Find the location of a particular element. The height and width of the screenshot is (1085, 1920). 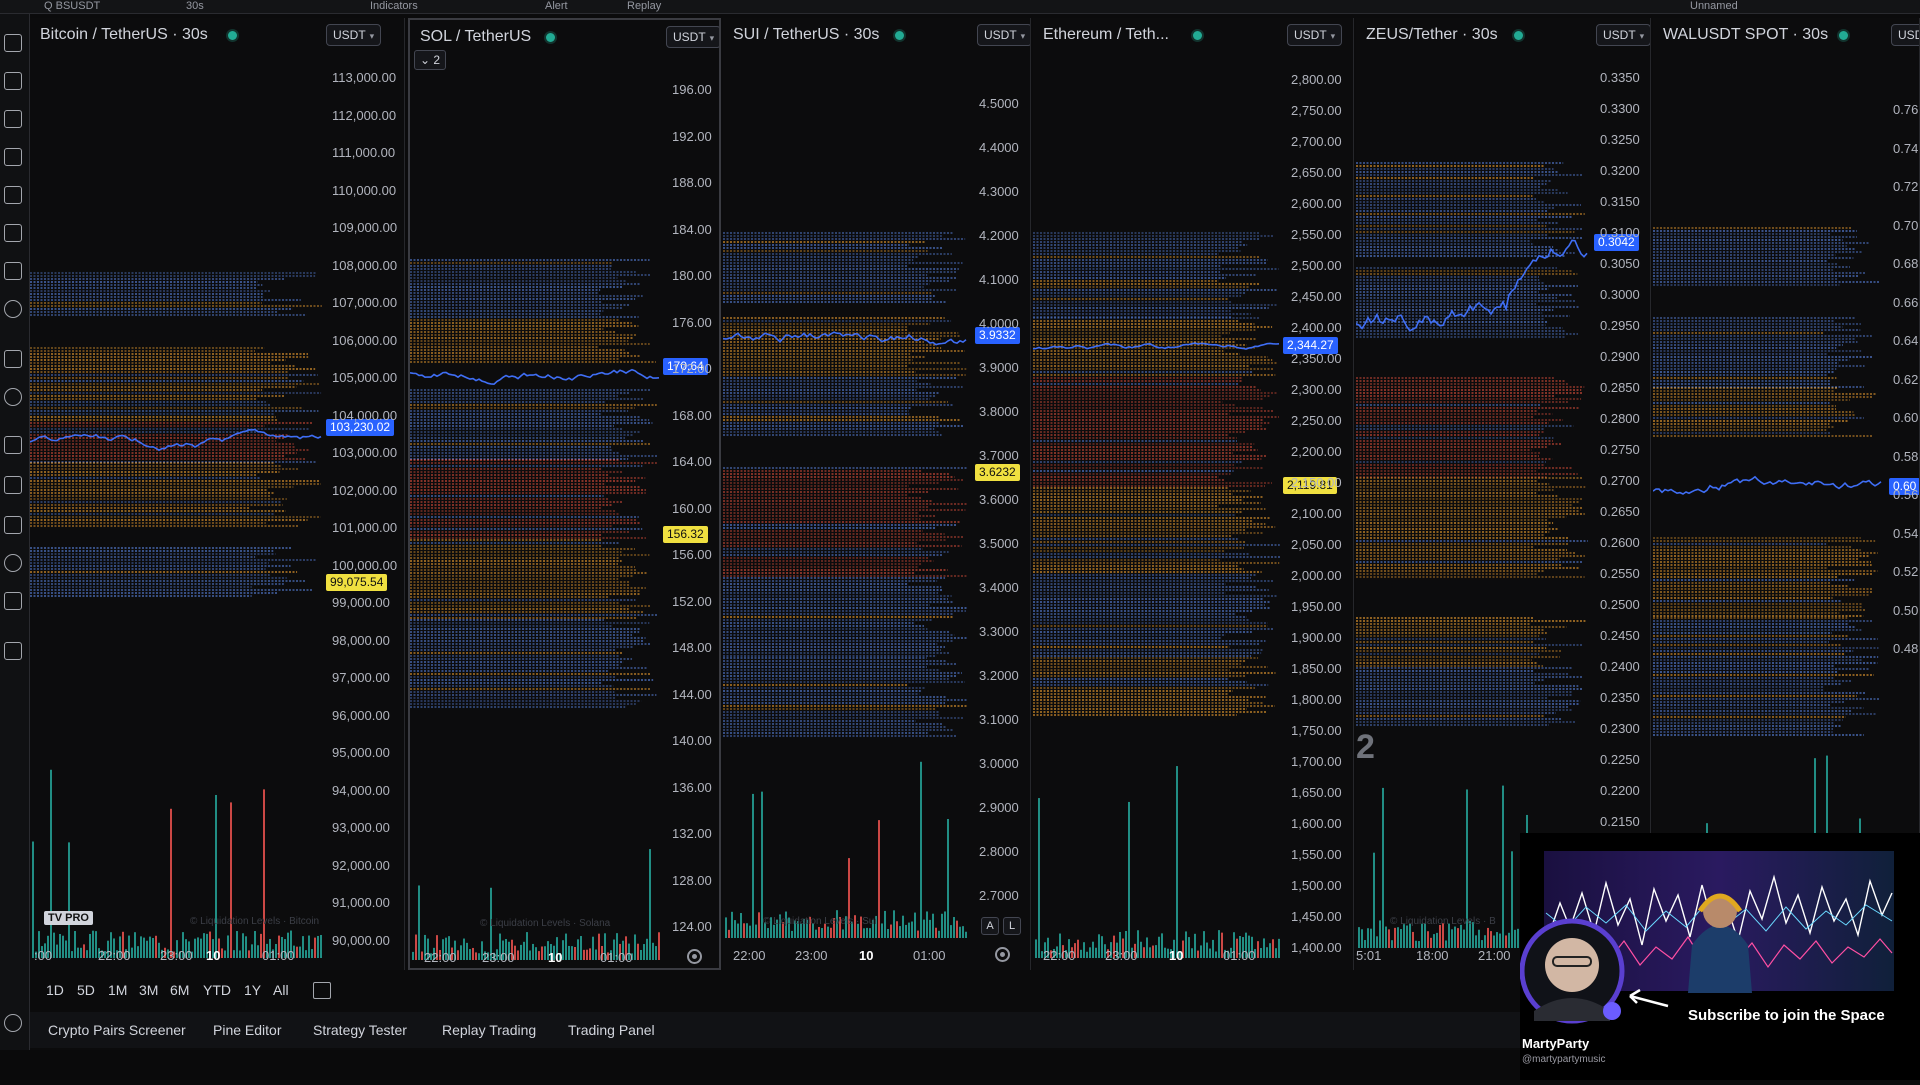

magnet-icon is located at coordinates (13, 445).